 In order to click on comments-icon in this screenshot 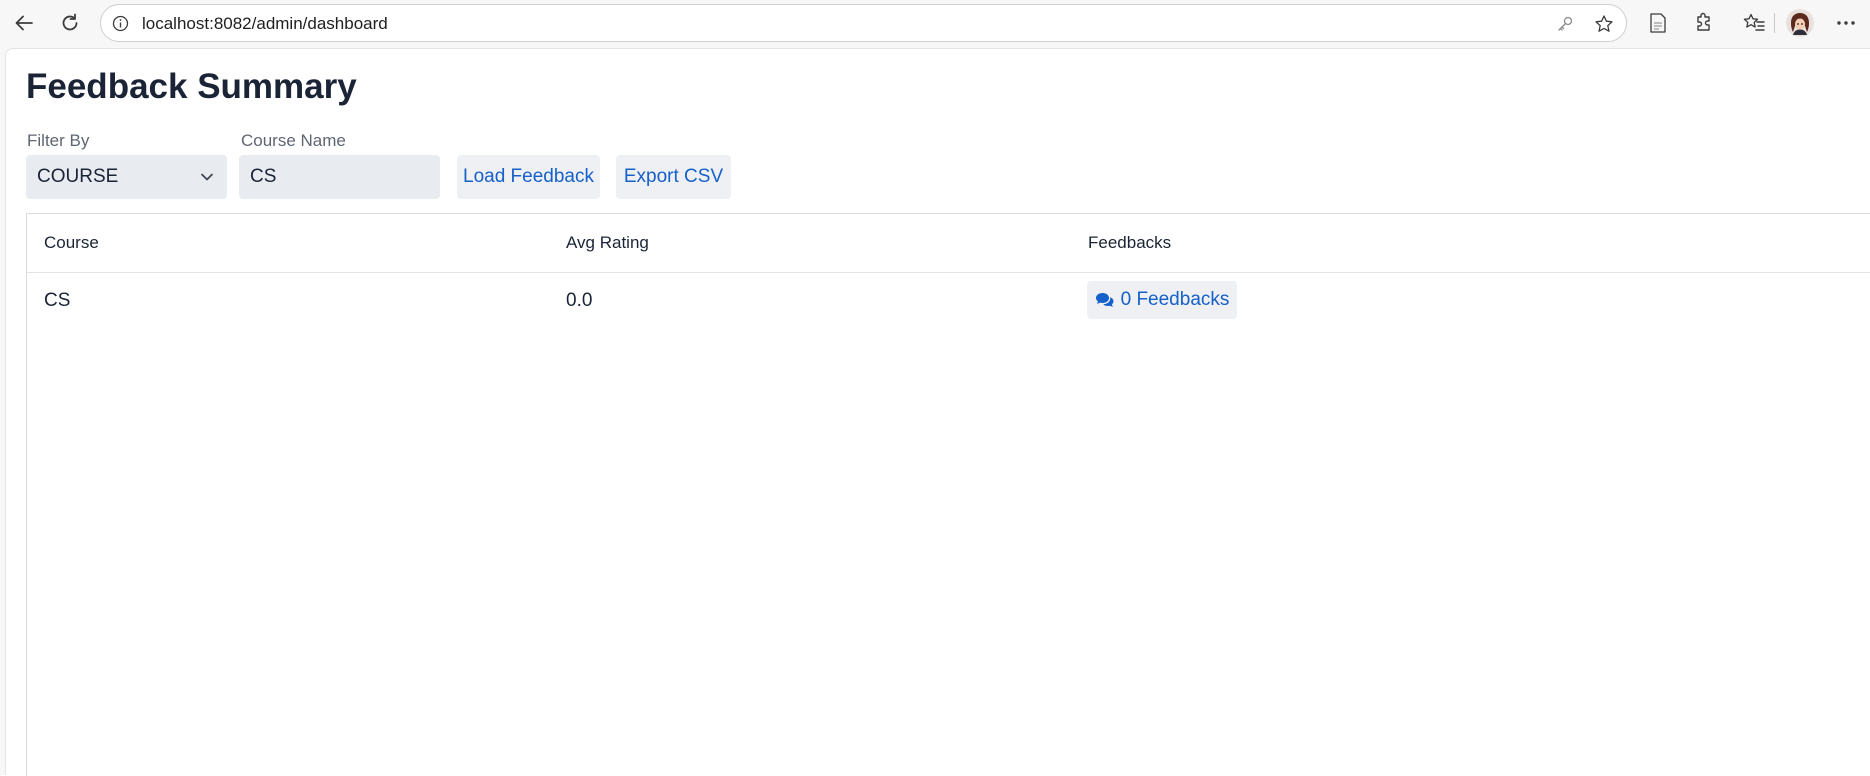, I will do `click(1104, 299)`.